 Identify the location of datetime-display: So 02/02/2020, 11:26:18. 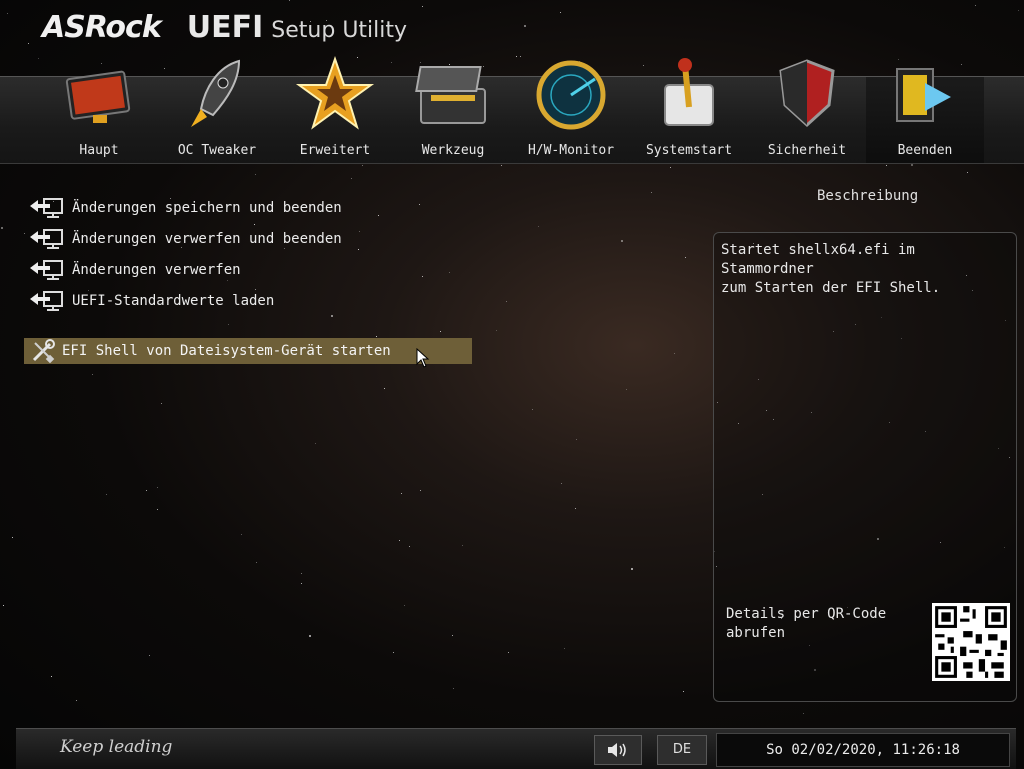
(863, 750).